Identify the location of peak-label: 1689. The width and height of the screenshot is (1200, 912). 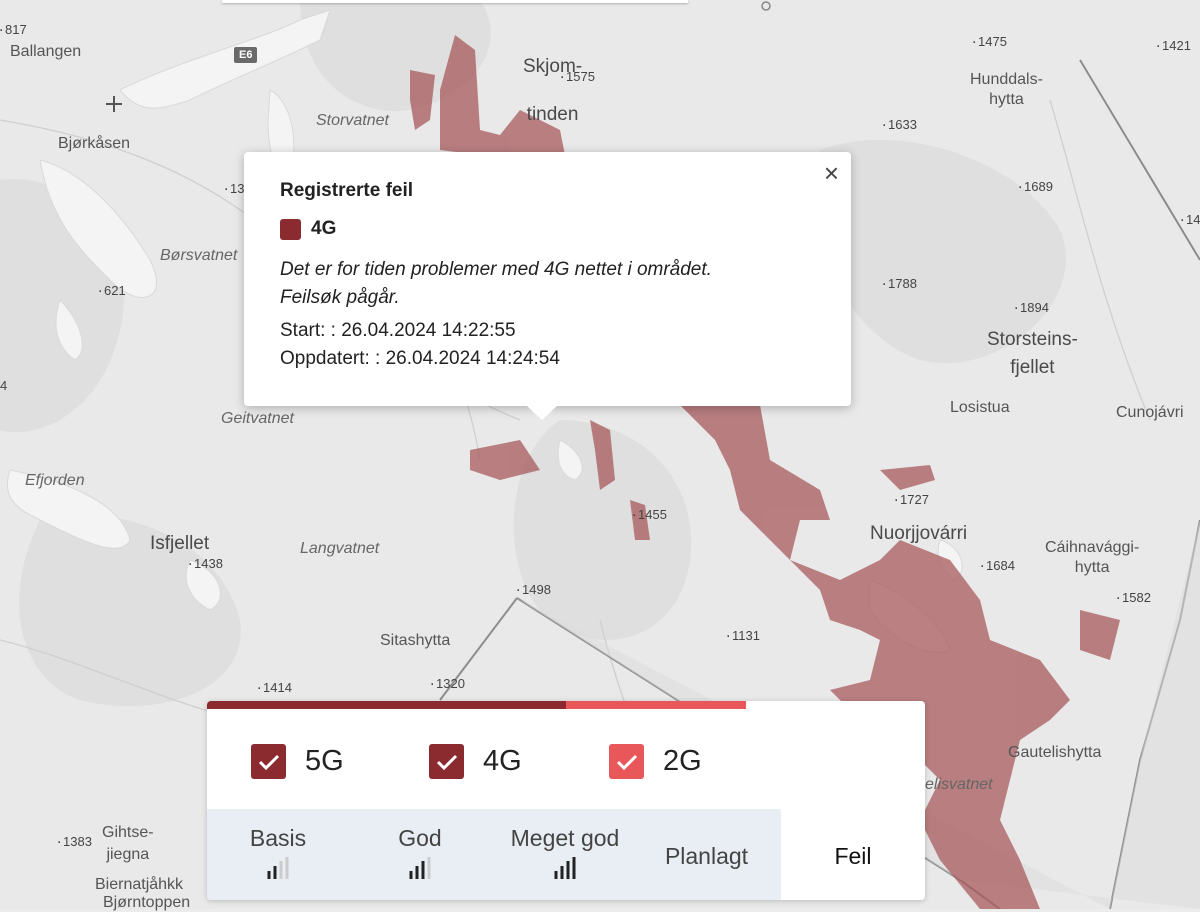
(1035, 184).